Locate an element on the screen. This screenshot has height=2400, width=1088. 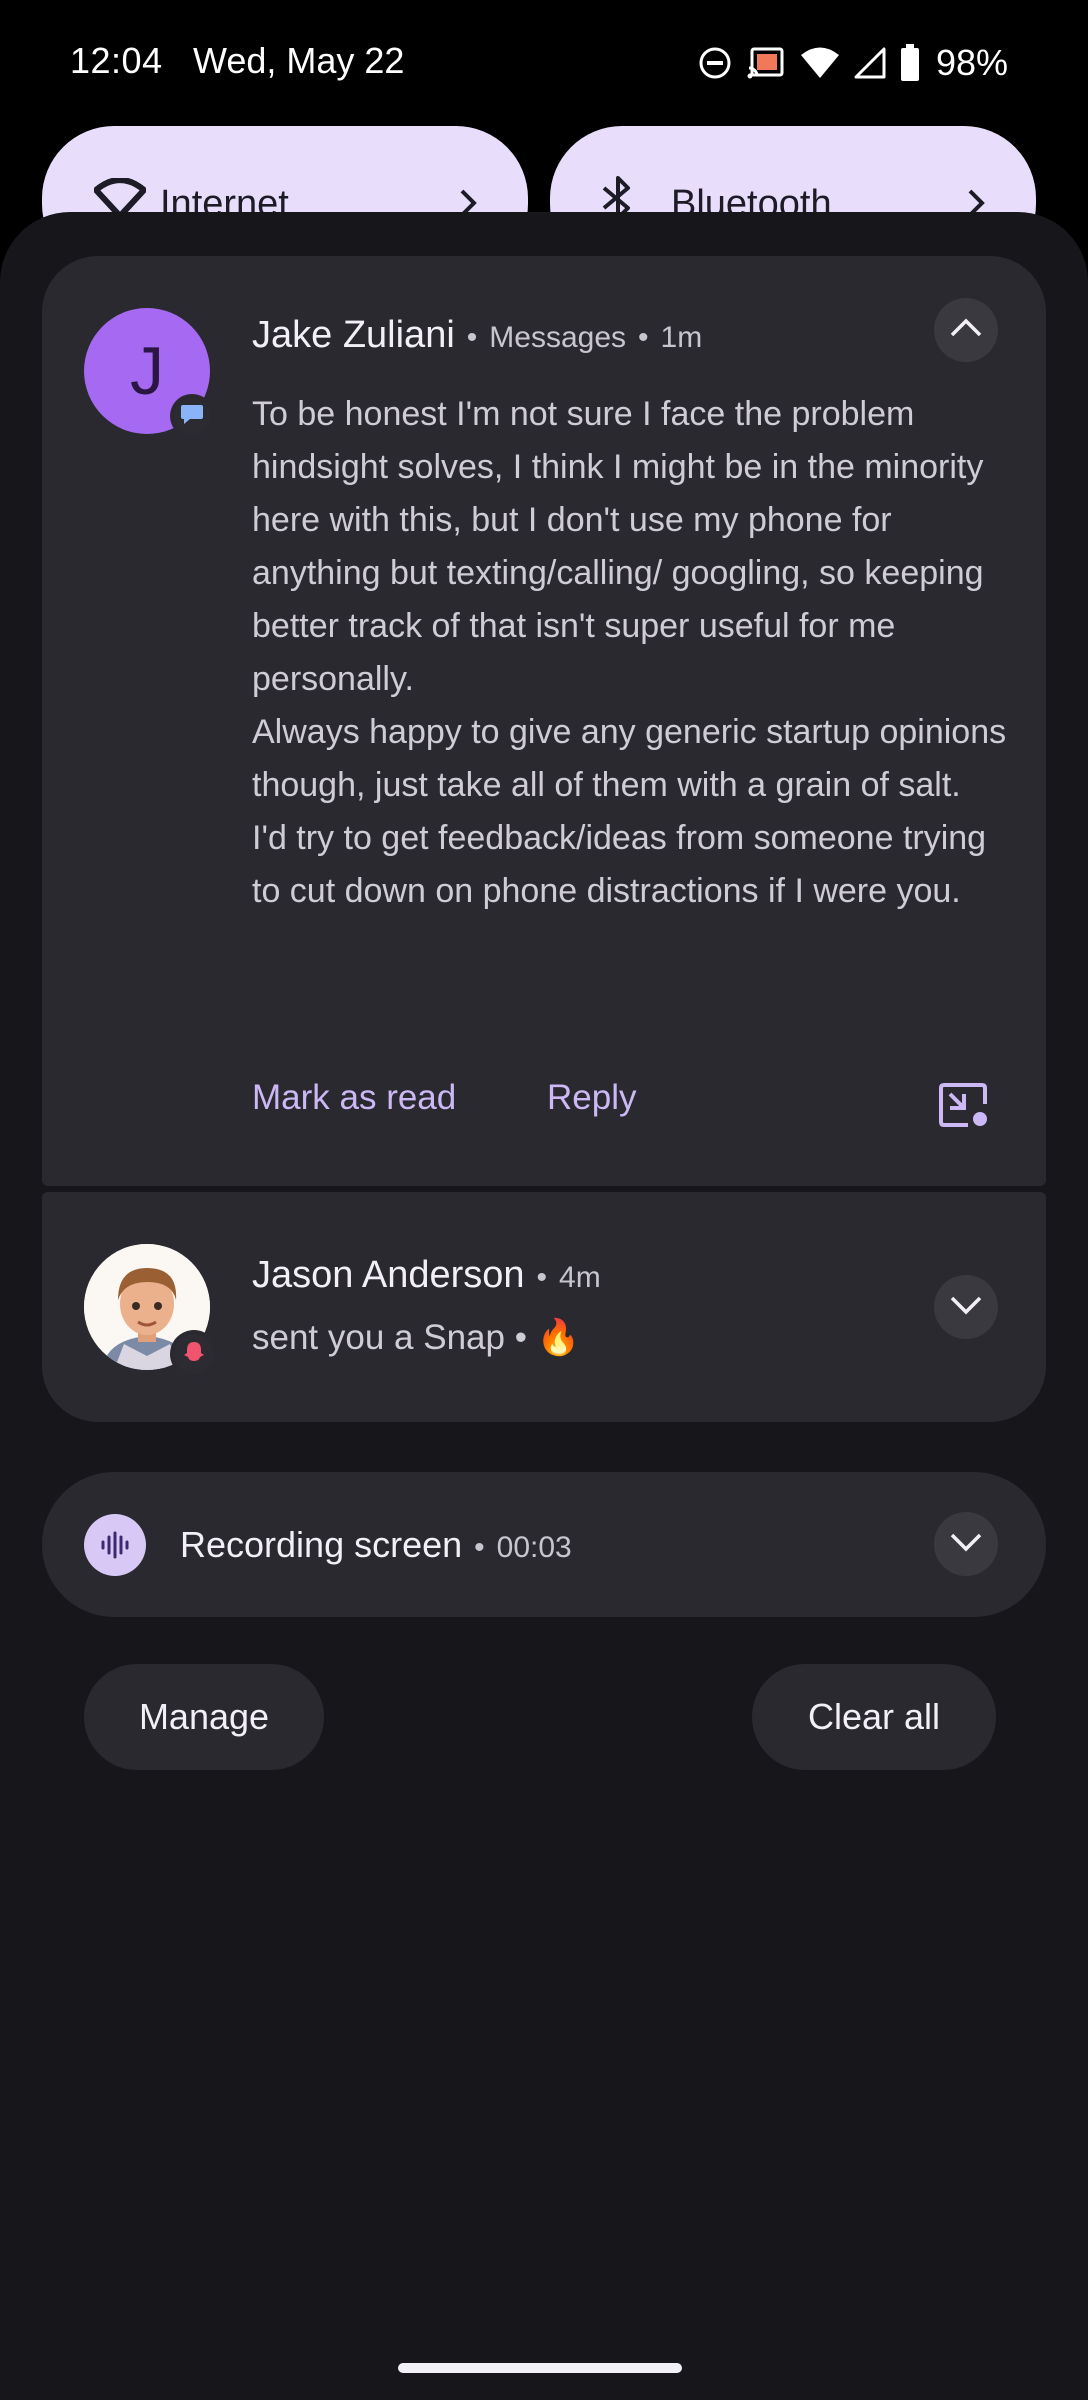
sender-name: Jake Zuliani is located at coordinates (353, 335).